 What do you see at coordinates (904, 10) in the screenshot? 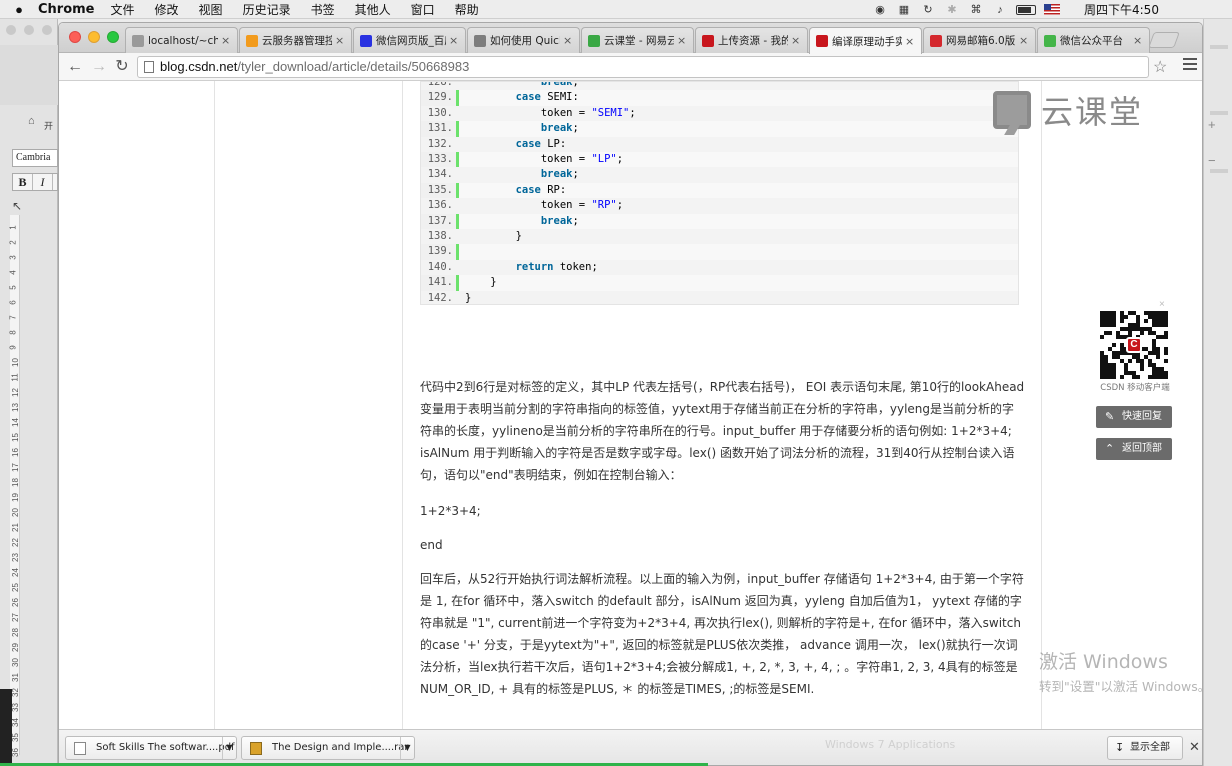
I see `keyboard-icon: ▦` at bounding box center [904, 10].